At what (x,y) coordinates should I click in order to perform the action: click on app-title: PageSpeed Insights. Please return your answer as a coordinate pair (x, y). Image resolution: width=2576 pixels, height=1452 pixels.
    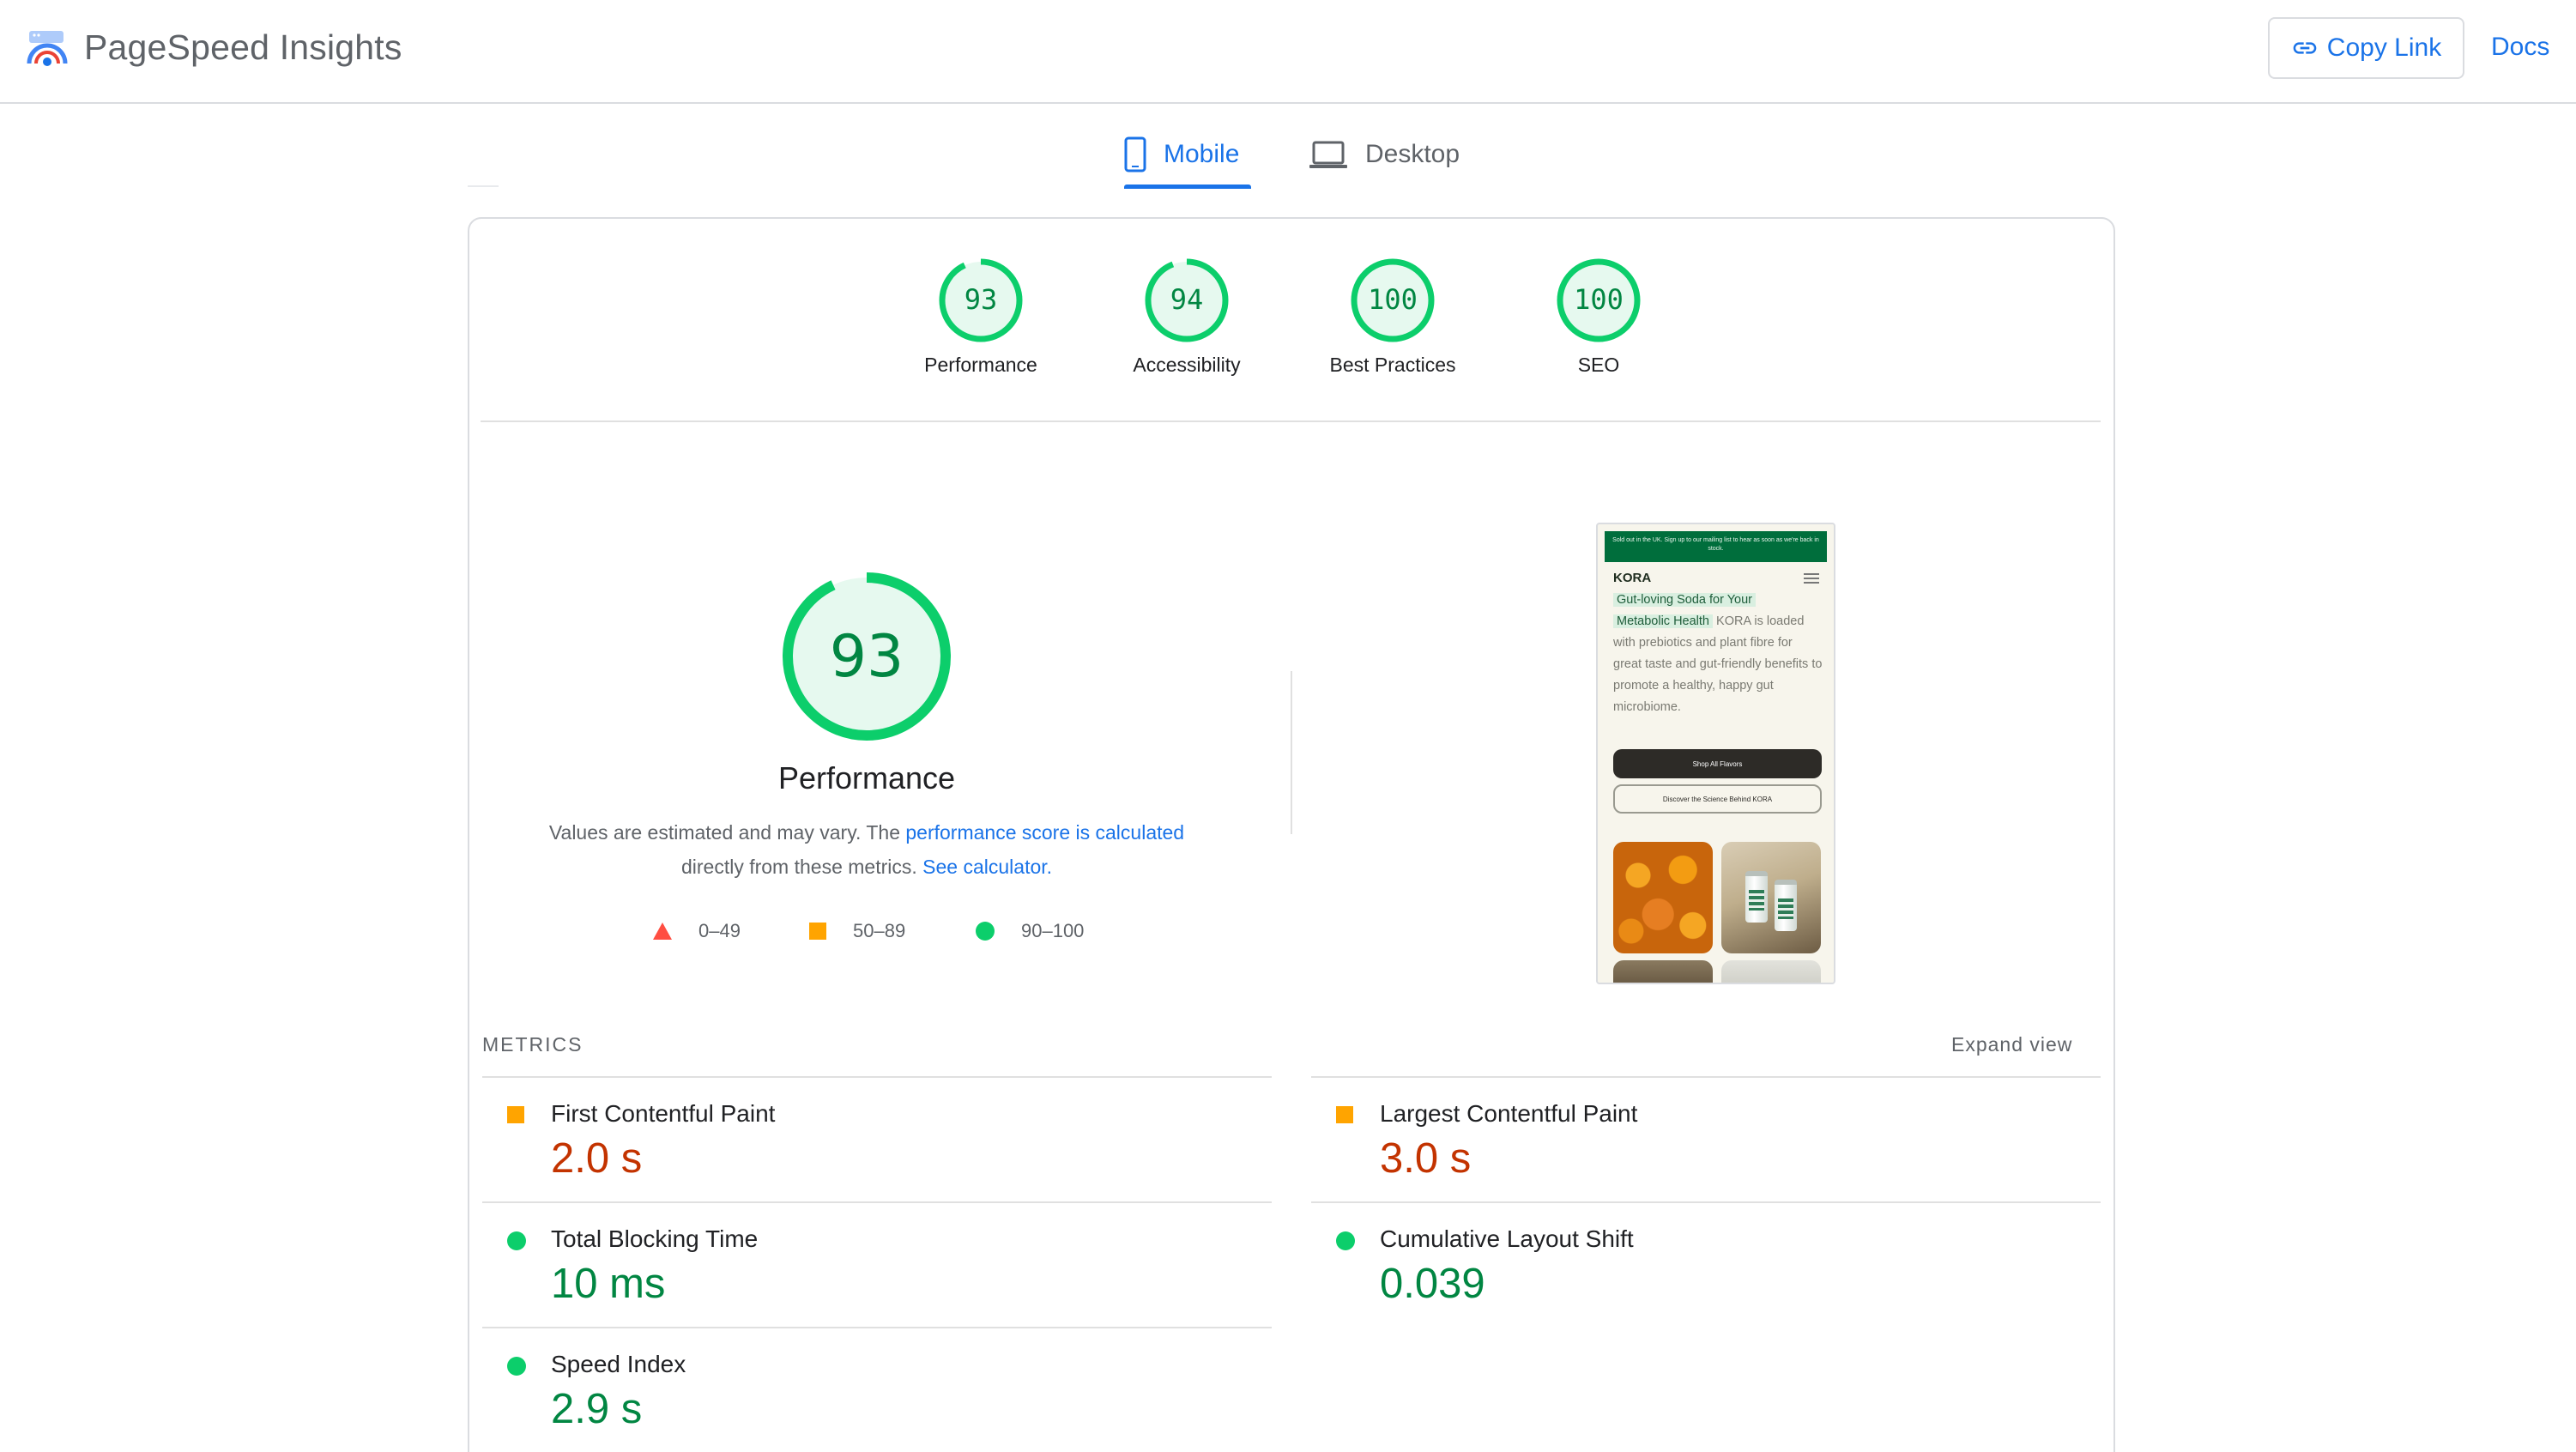
    Looking at the image, I should click on (243, 47).